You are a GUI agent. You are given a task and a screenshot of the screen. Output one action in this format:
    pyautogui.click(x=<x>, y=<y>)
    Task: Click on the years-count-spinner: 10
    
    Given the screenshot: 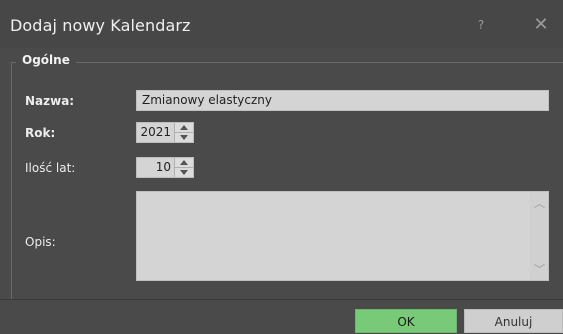 What is the action you would take?
    pyautogui.click(x=165, y=167)
    